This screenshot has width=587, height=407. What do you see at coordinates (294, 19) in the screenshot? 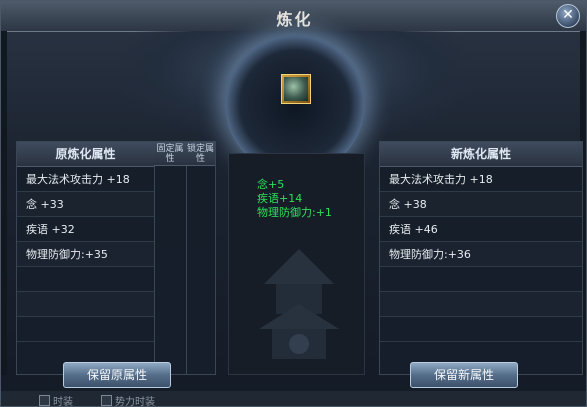
I see `window-title: 炼化` at bounding box center [294, 19].